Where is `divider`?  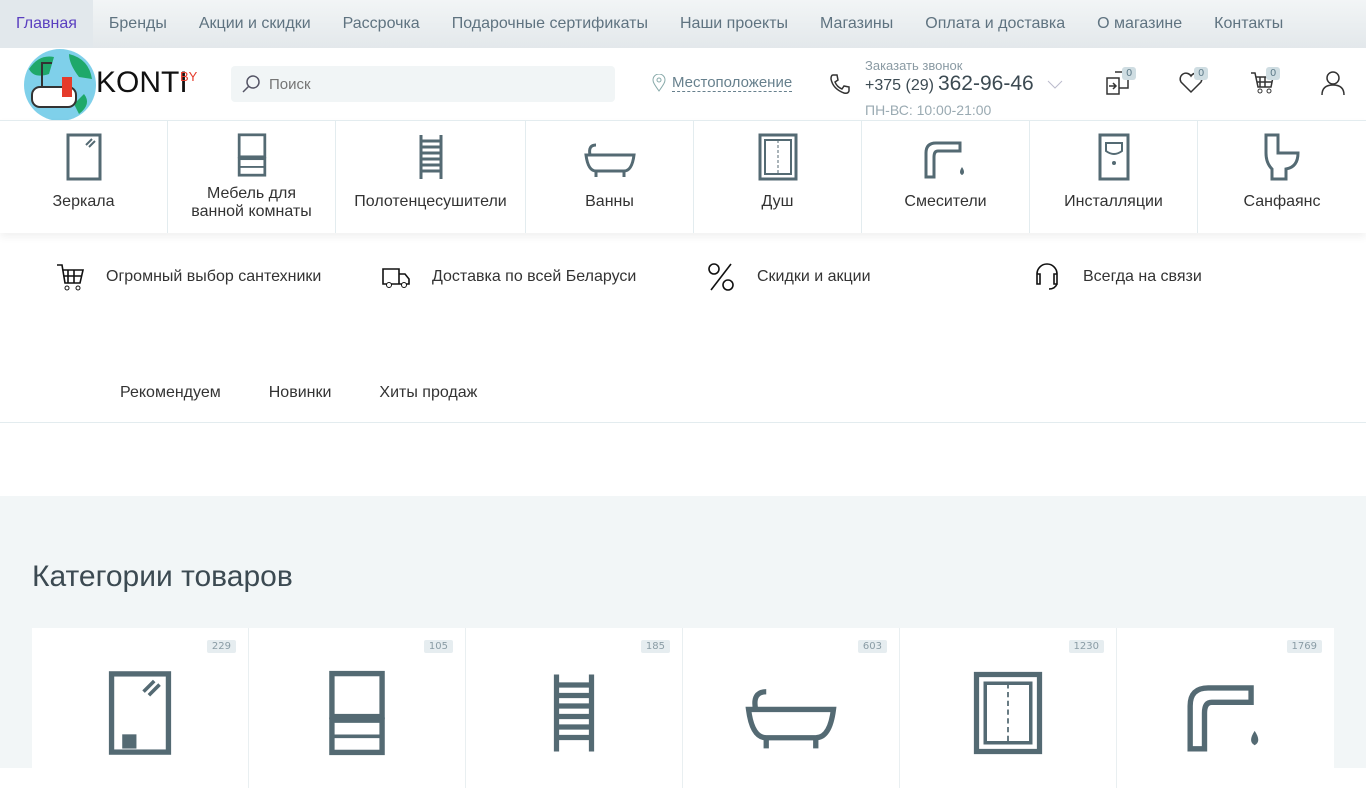
divider is located at coordinates (683, 422).